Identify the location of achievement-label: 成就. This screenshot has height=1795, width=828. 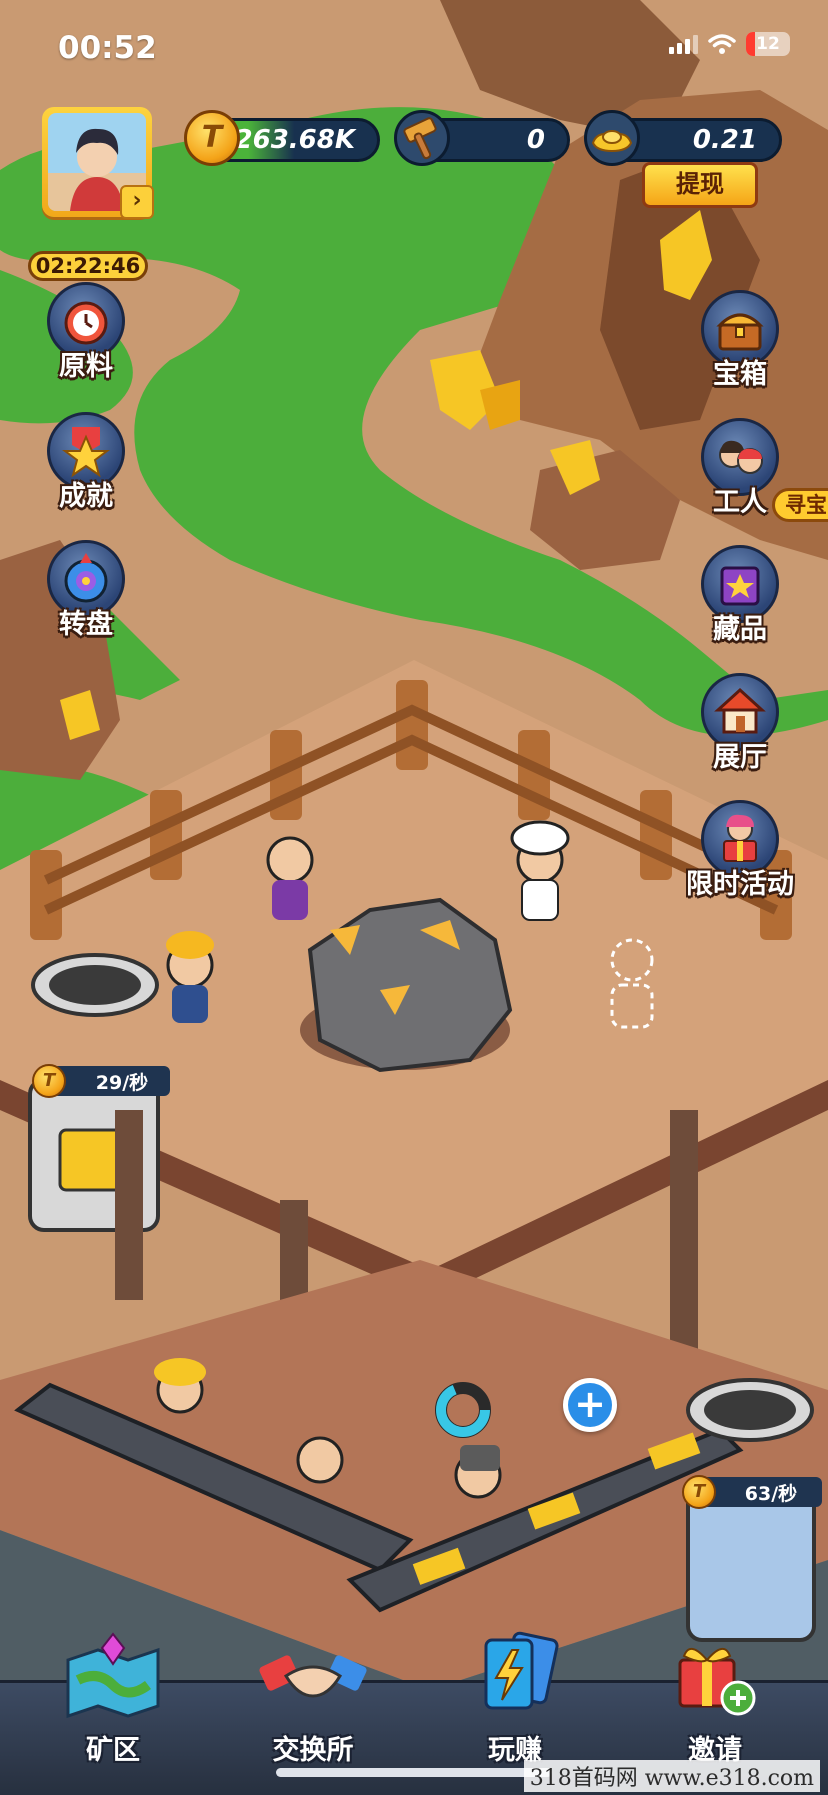
(86, 496).